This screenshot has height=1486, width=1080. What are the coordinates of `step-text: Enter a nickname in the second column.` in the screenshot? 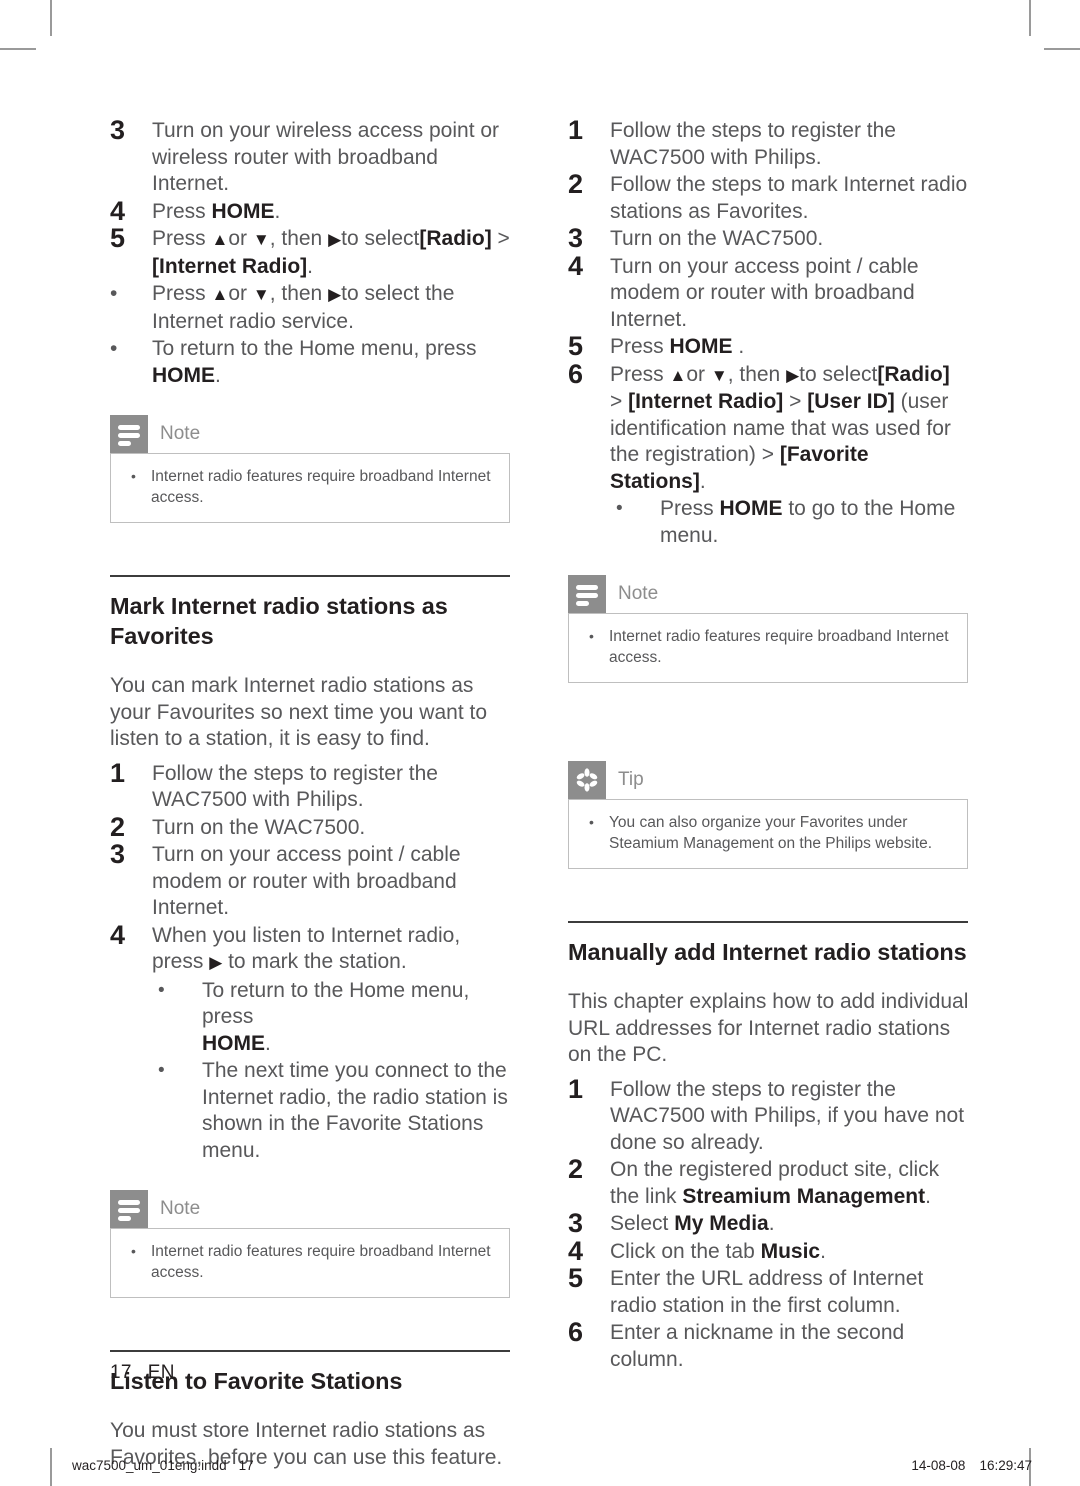 It's located at (757, 1346).